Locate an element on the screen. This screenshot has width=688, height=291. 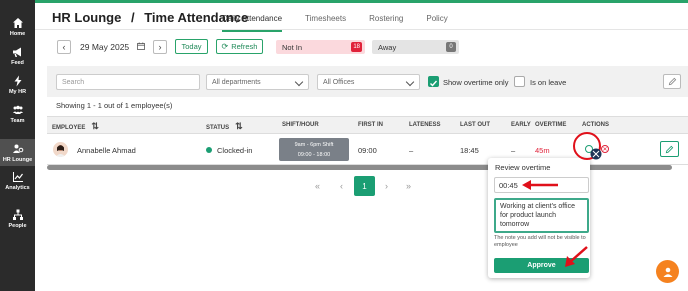
not-in-count-badge: 18 is located at coordinates (356, 47).